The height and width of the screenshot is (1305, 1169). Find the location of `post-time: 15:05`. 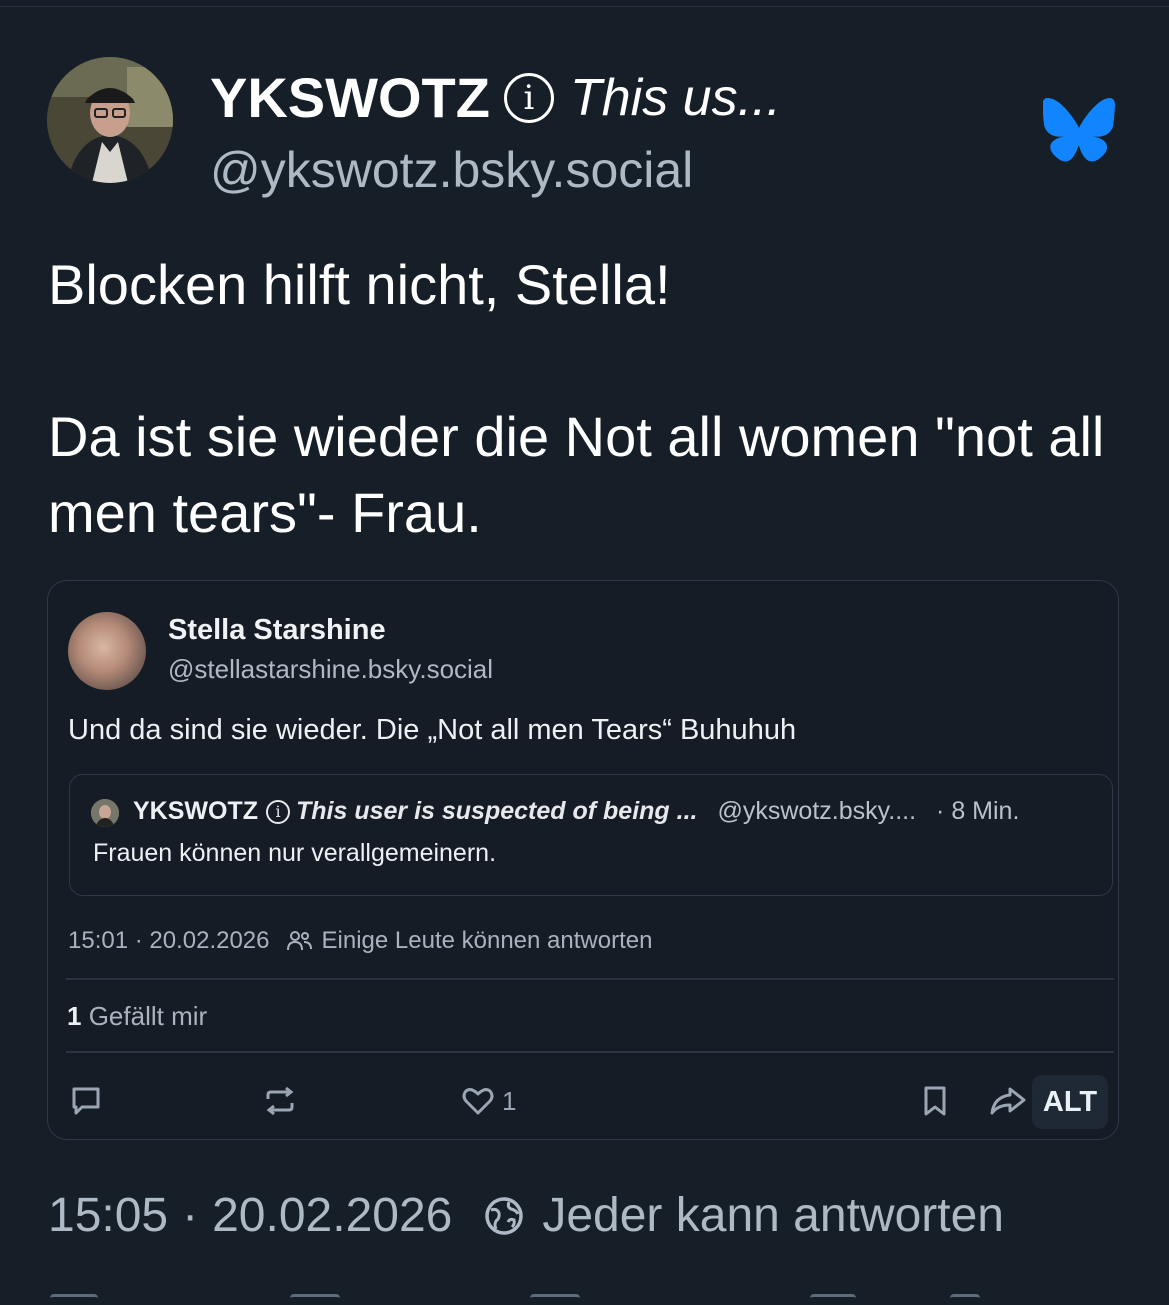

post-time: 15:05 is located at coordinates (108, 1215).